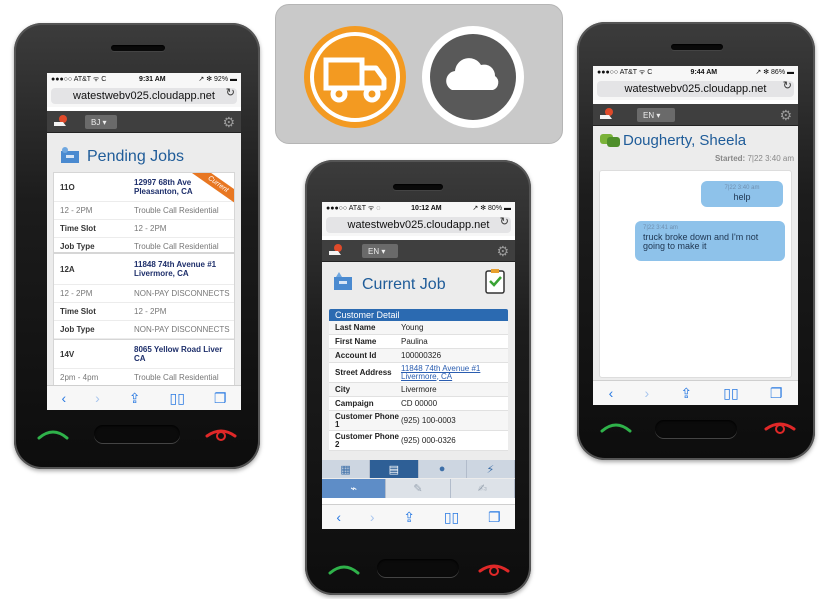 The height and width of the screenshot is (599, 819). I want to click on wrench-icon: ✎, so click(418, 488).